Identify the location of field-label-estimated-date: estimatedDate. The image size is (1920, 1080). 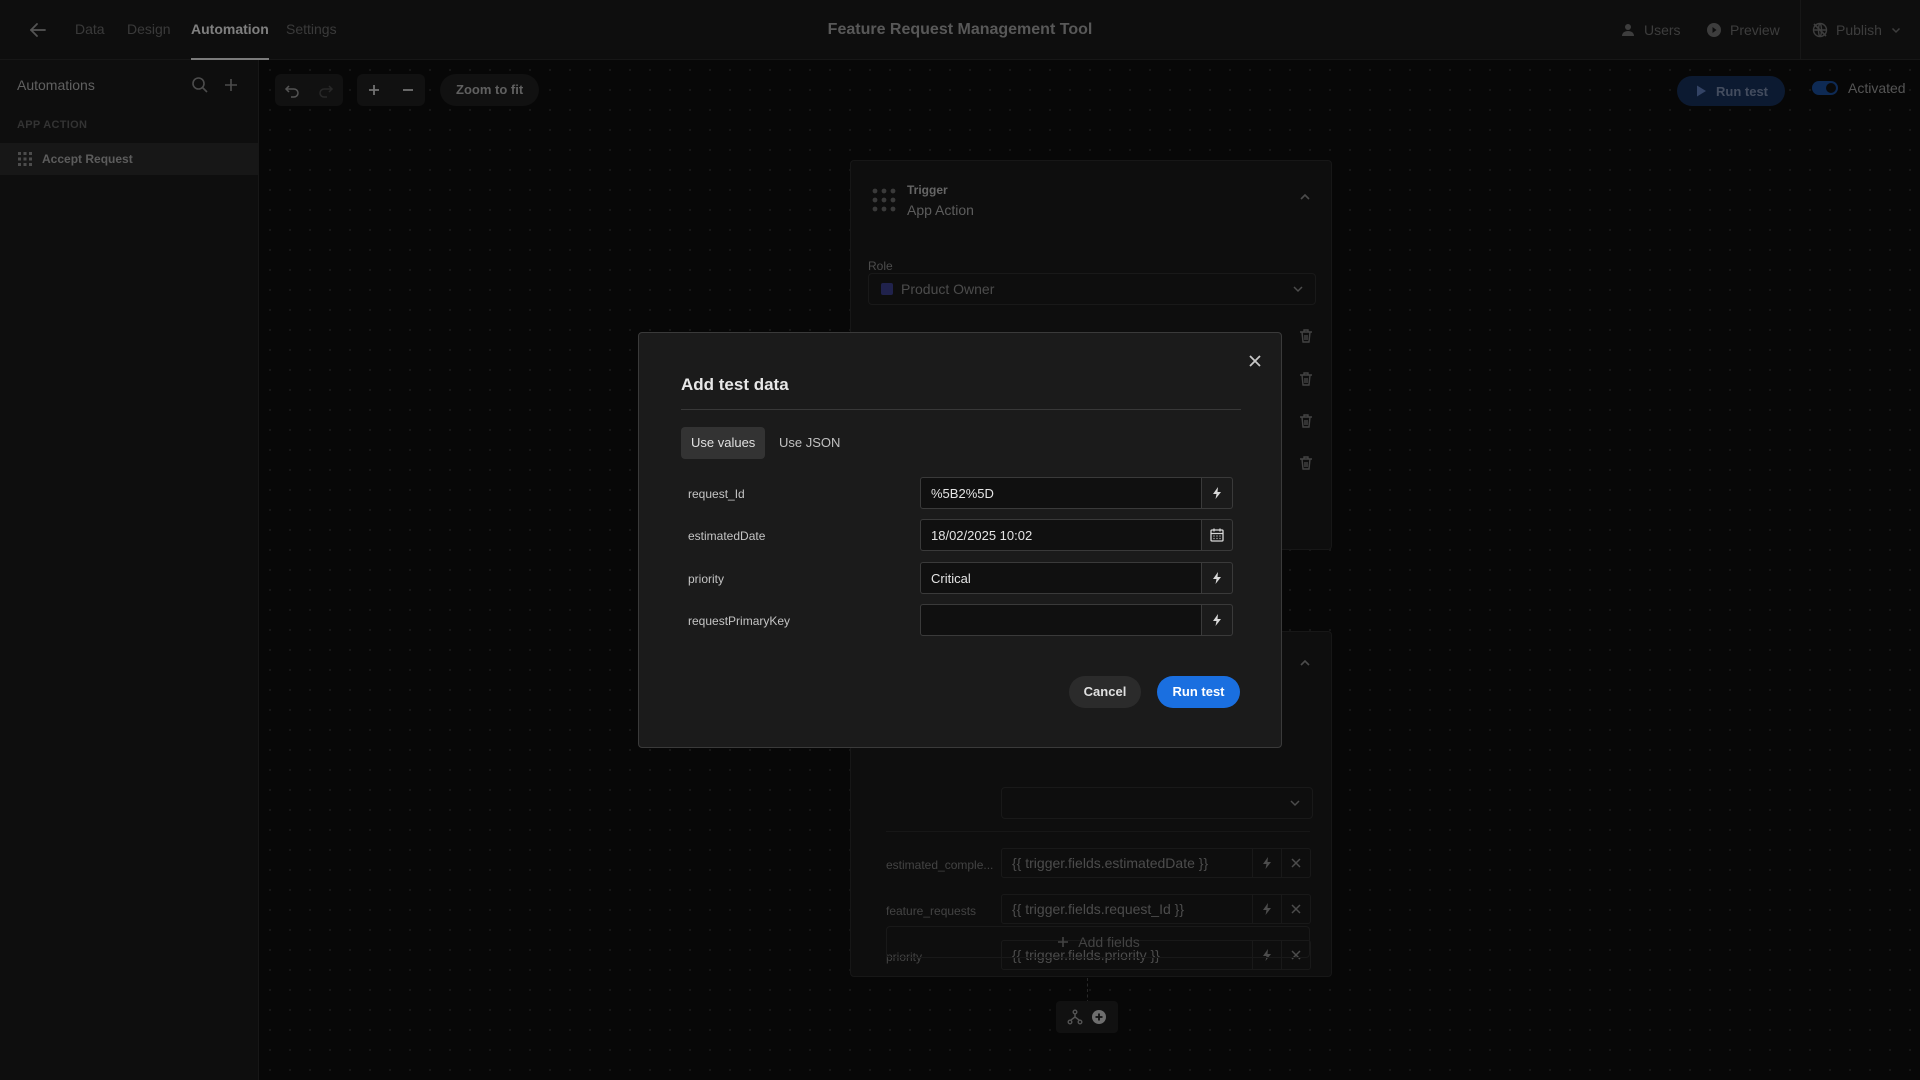
(727, 536).